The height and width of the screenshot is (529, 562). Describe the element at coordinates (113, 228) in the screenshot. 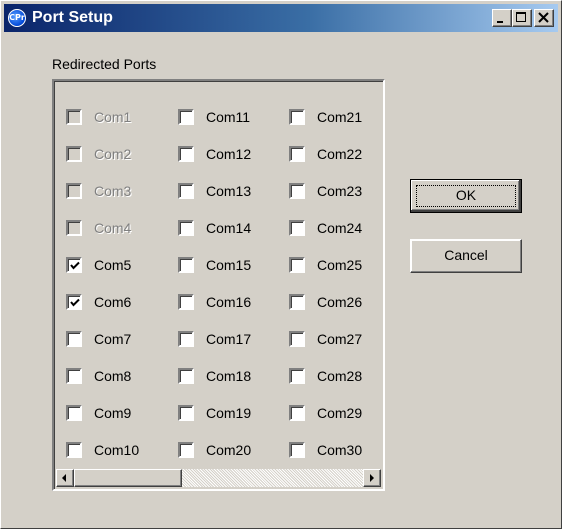

I see `checkbox-label: Com4` at that location.